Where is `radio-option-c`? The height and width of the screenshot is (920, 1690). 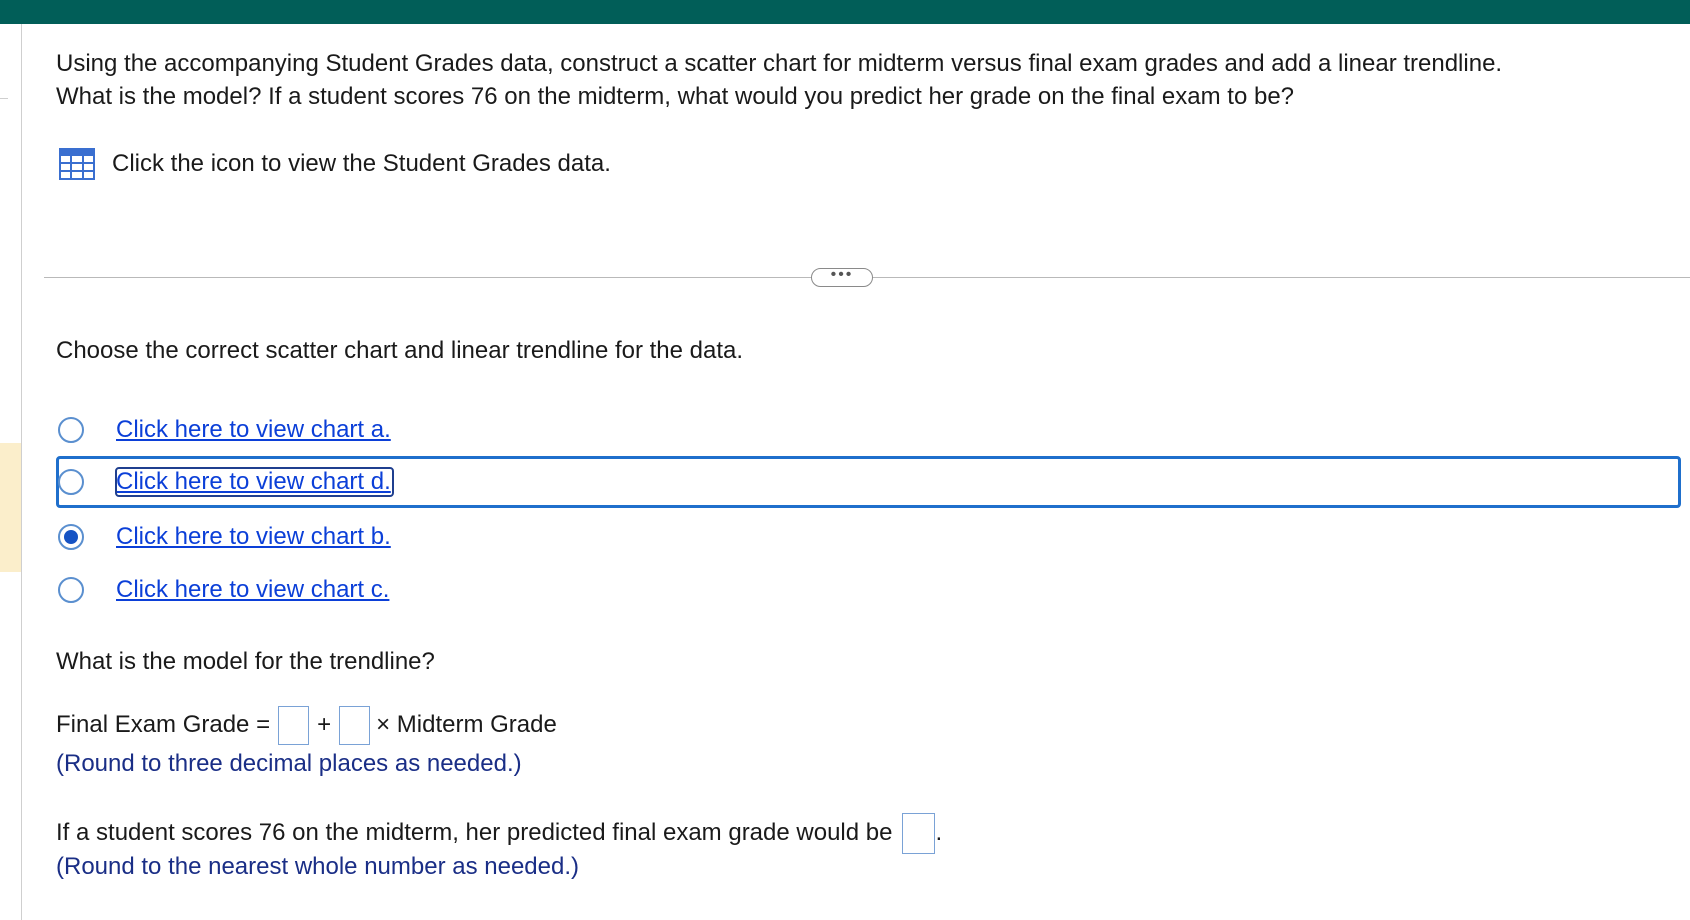 radio-option-c is located at coordinates (71, 590).